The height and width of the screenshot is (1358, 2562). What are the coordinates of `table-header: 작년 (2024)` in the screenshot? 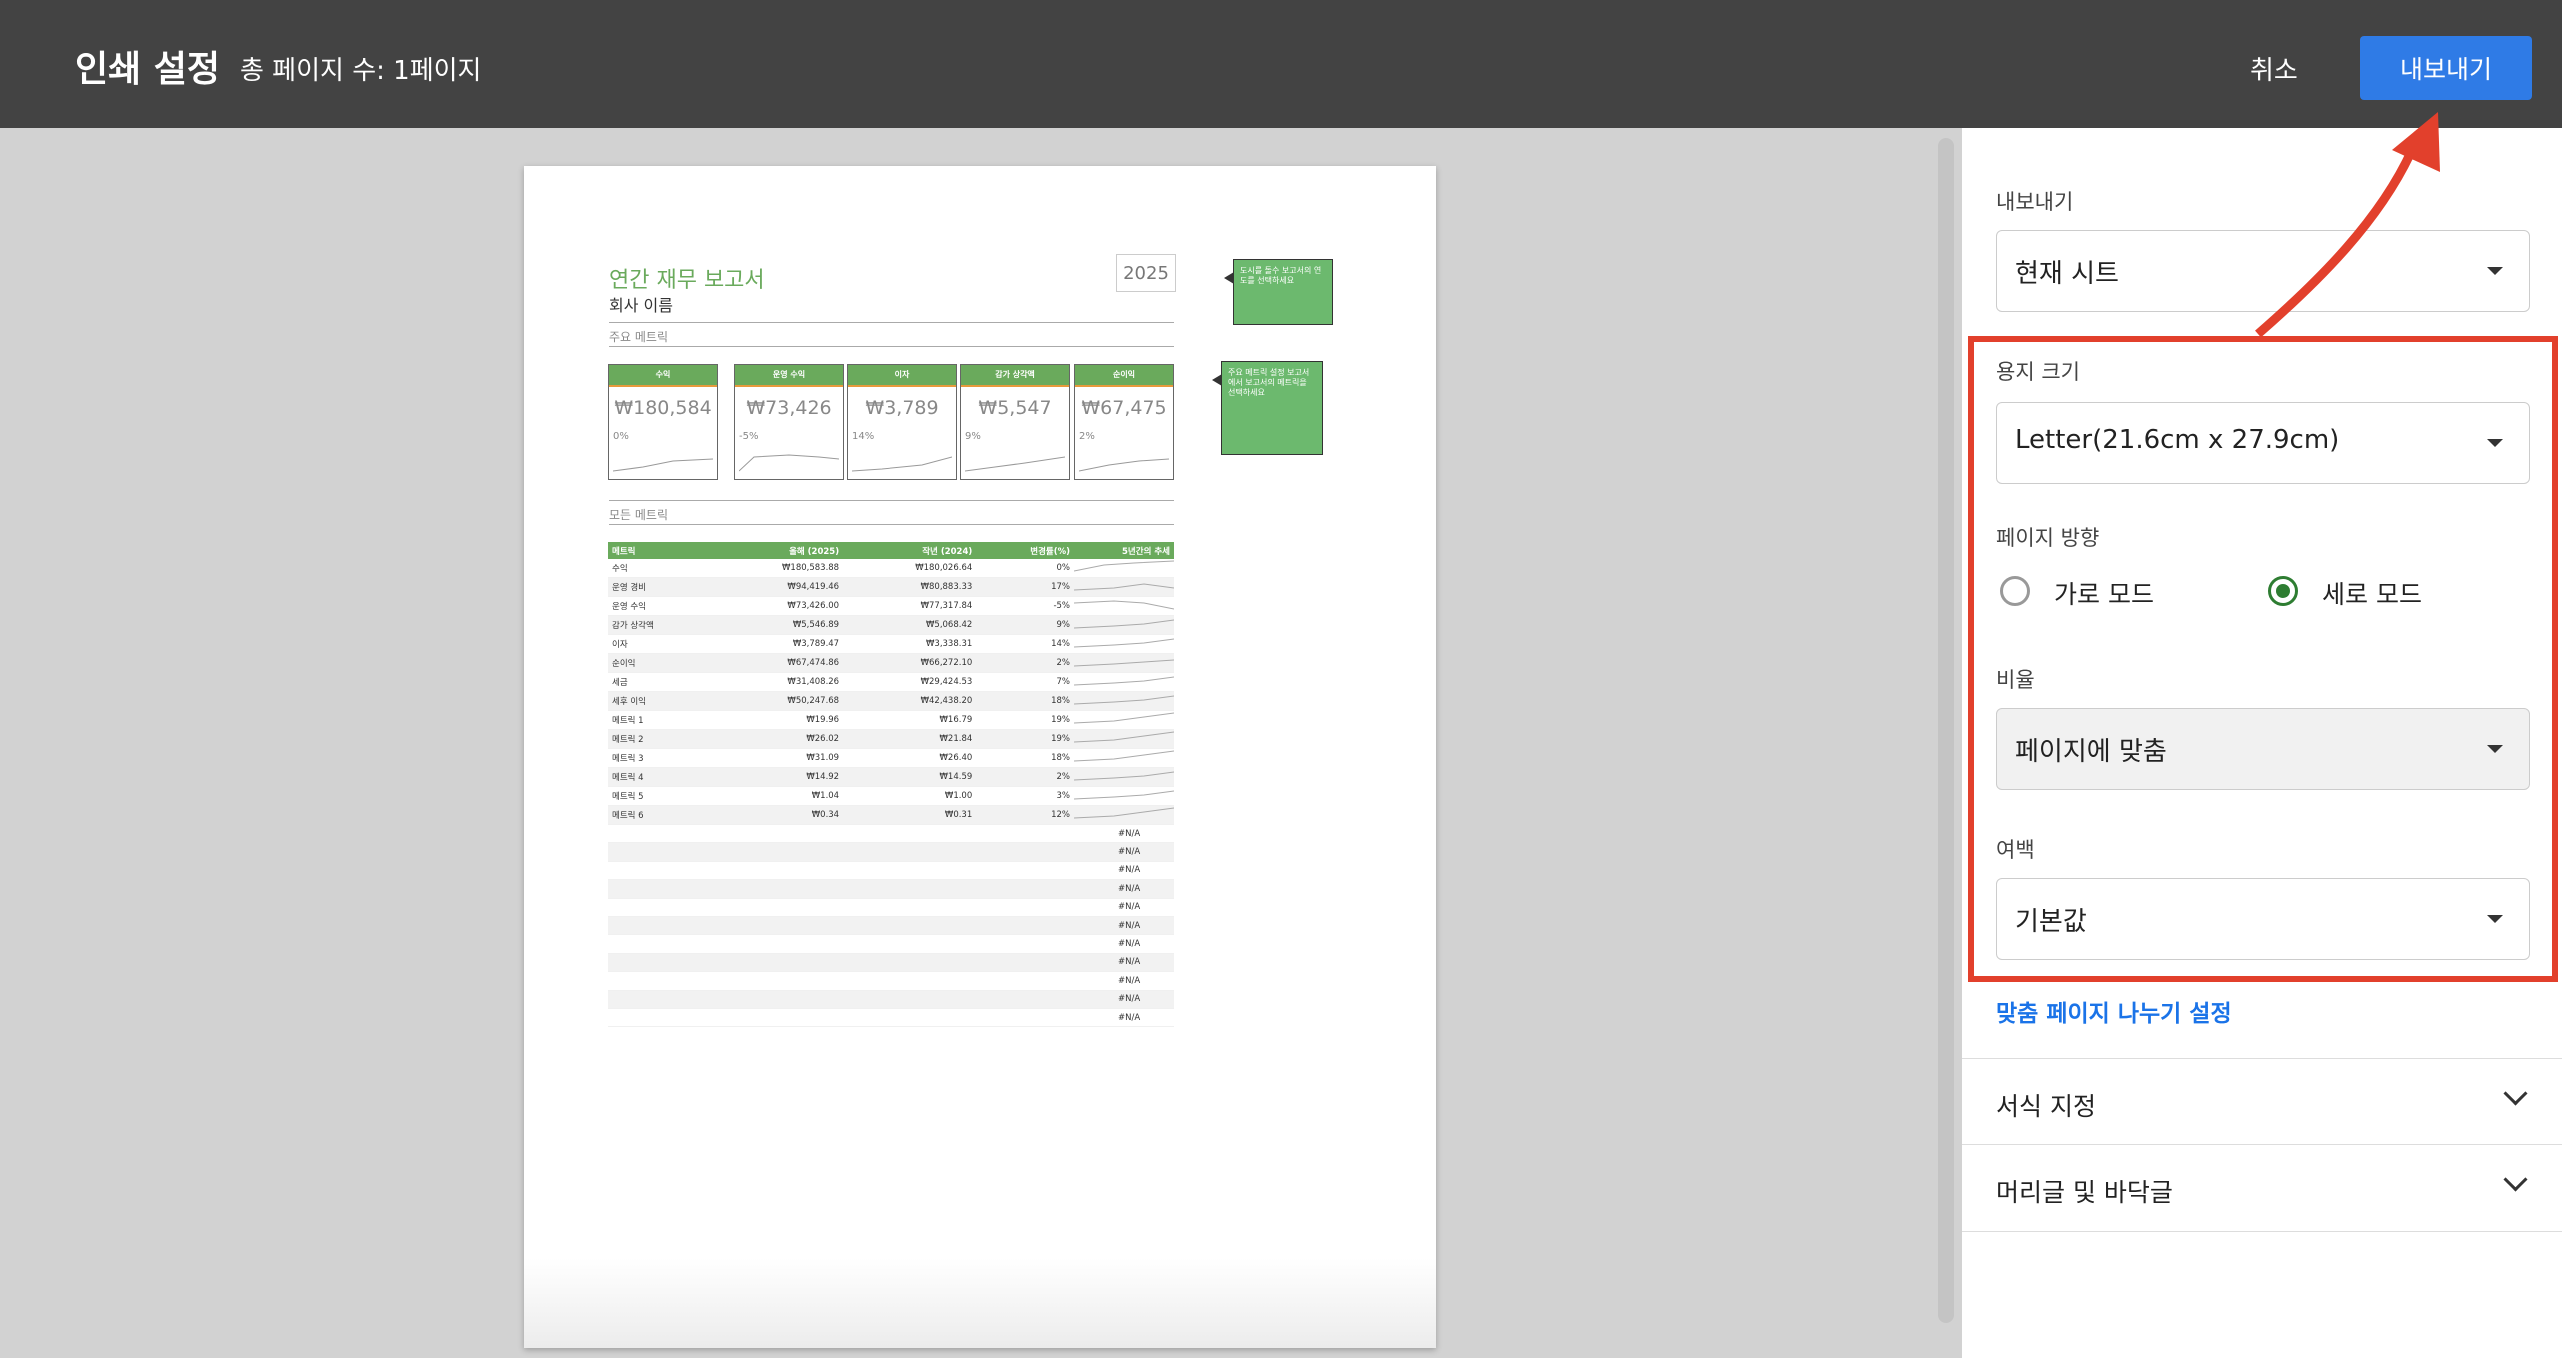 It's located at (910, 550).